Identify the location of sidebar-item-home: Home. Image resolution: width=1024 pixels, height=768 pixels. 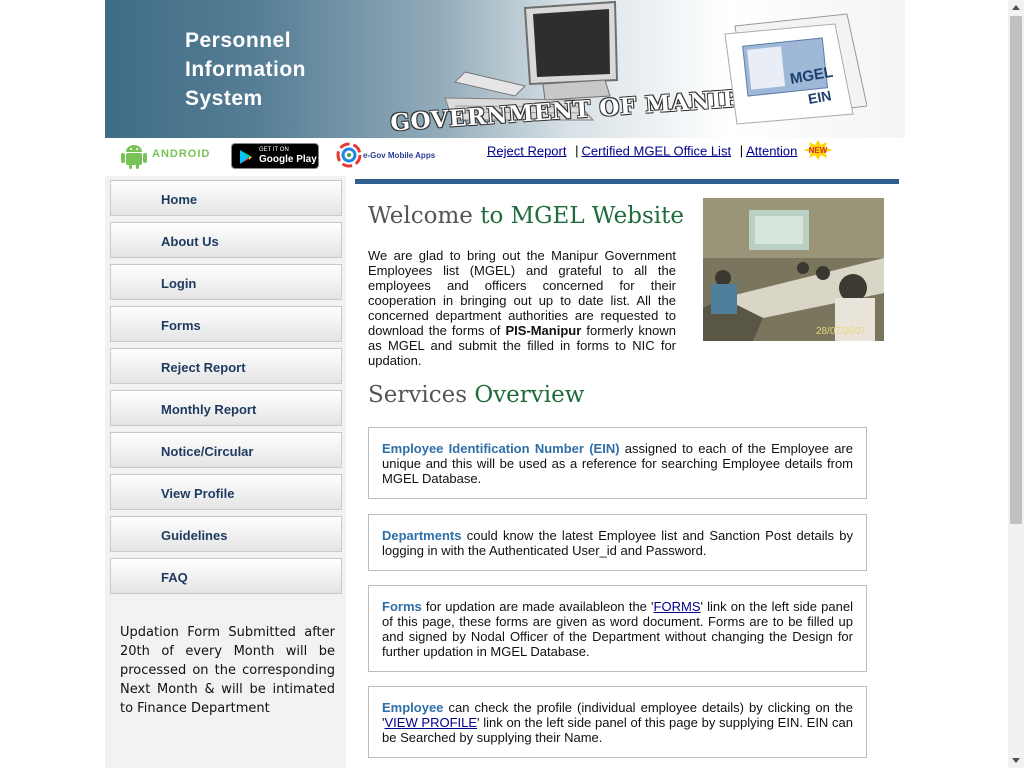
(226, 198).